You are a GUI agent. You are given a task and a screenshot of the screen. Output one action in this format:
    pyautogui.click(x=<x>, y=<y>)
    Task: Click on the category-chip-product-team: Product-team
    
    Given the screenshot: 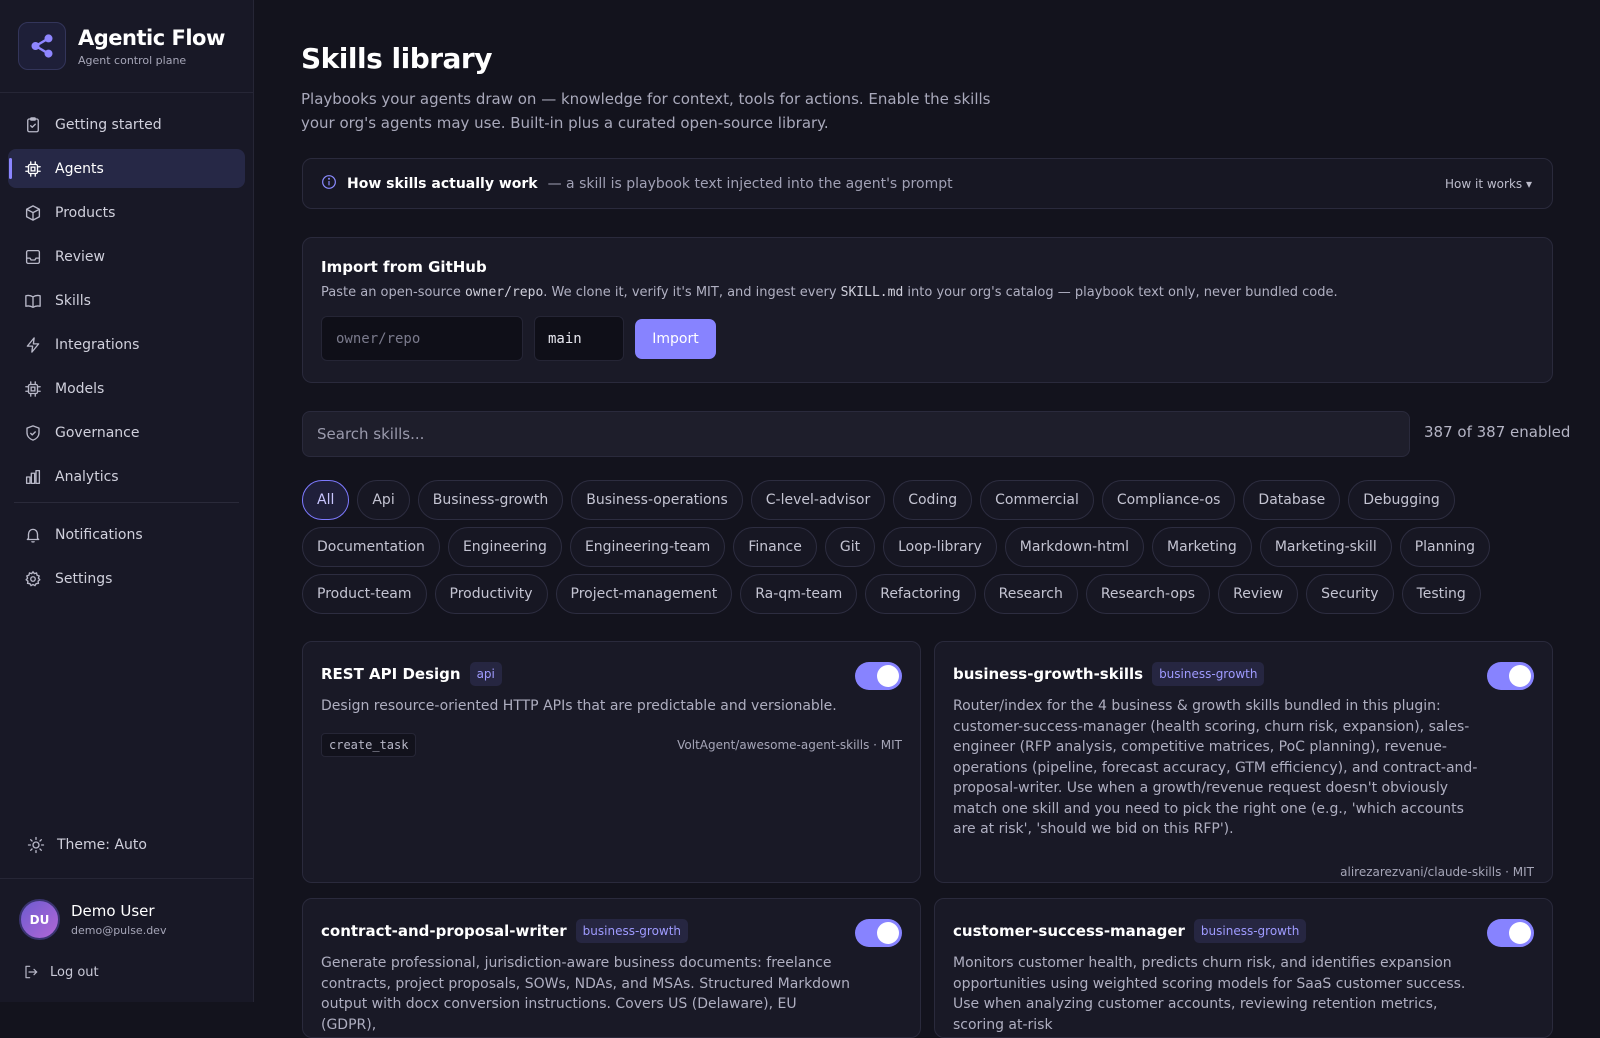 What is the action you would take?
    pyautogui.click(x=364, y=594)
    